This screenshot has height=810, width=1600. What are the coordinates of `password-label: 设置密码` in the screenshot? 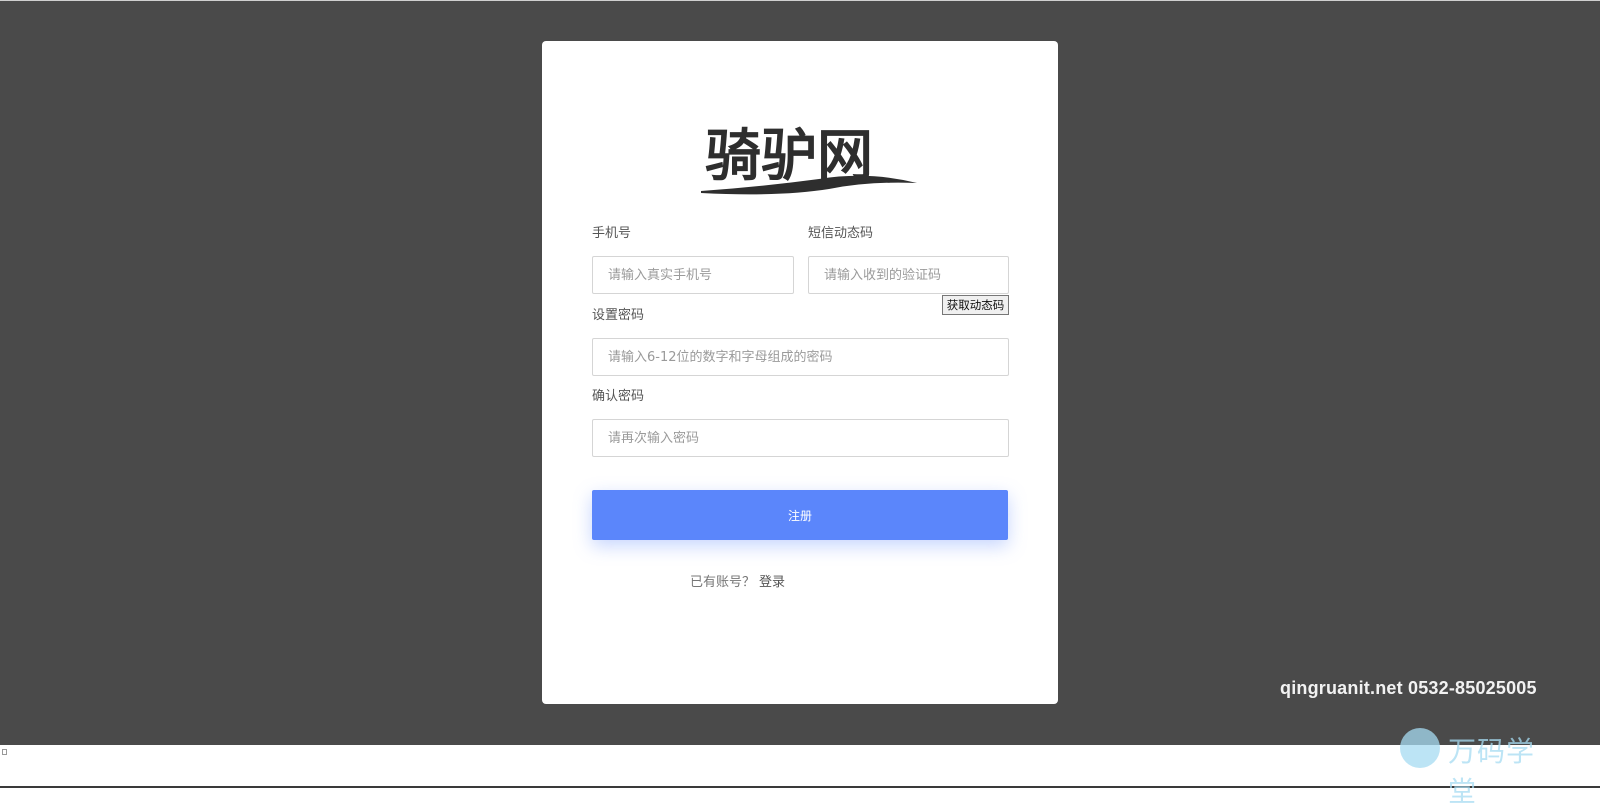 It's located at (618, 315).